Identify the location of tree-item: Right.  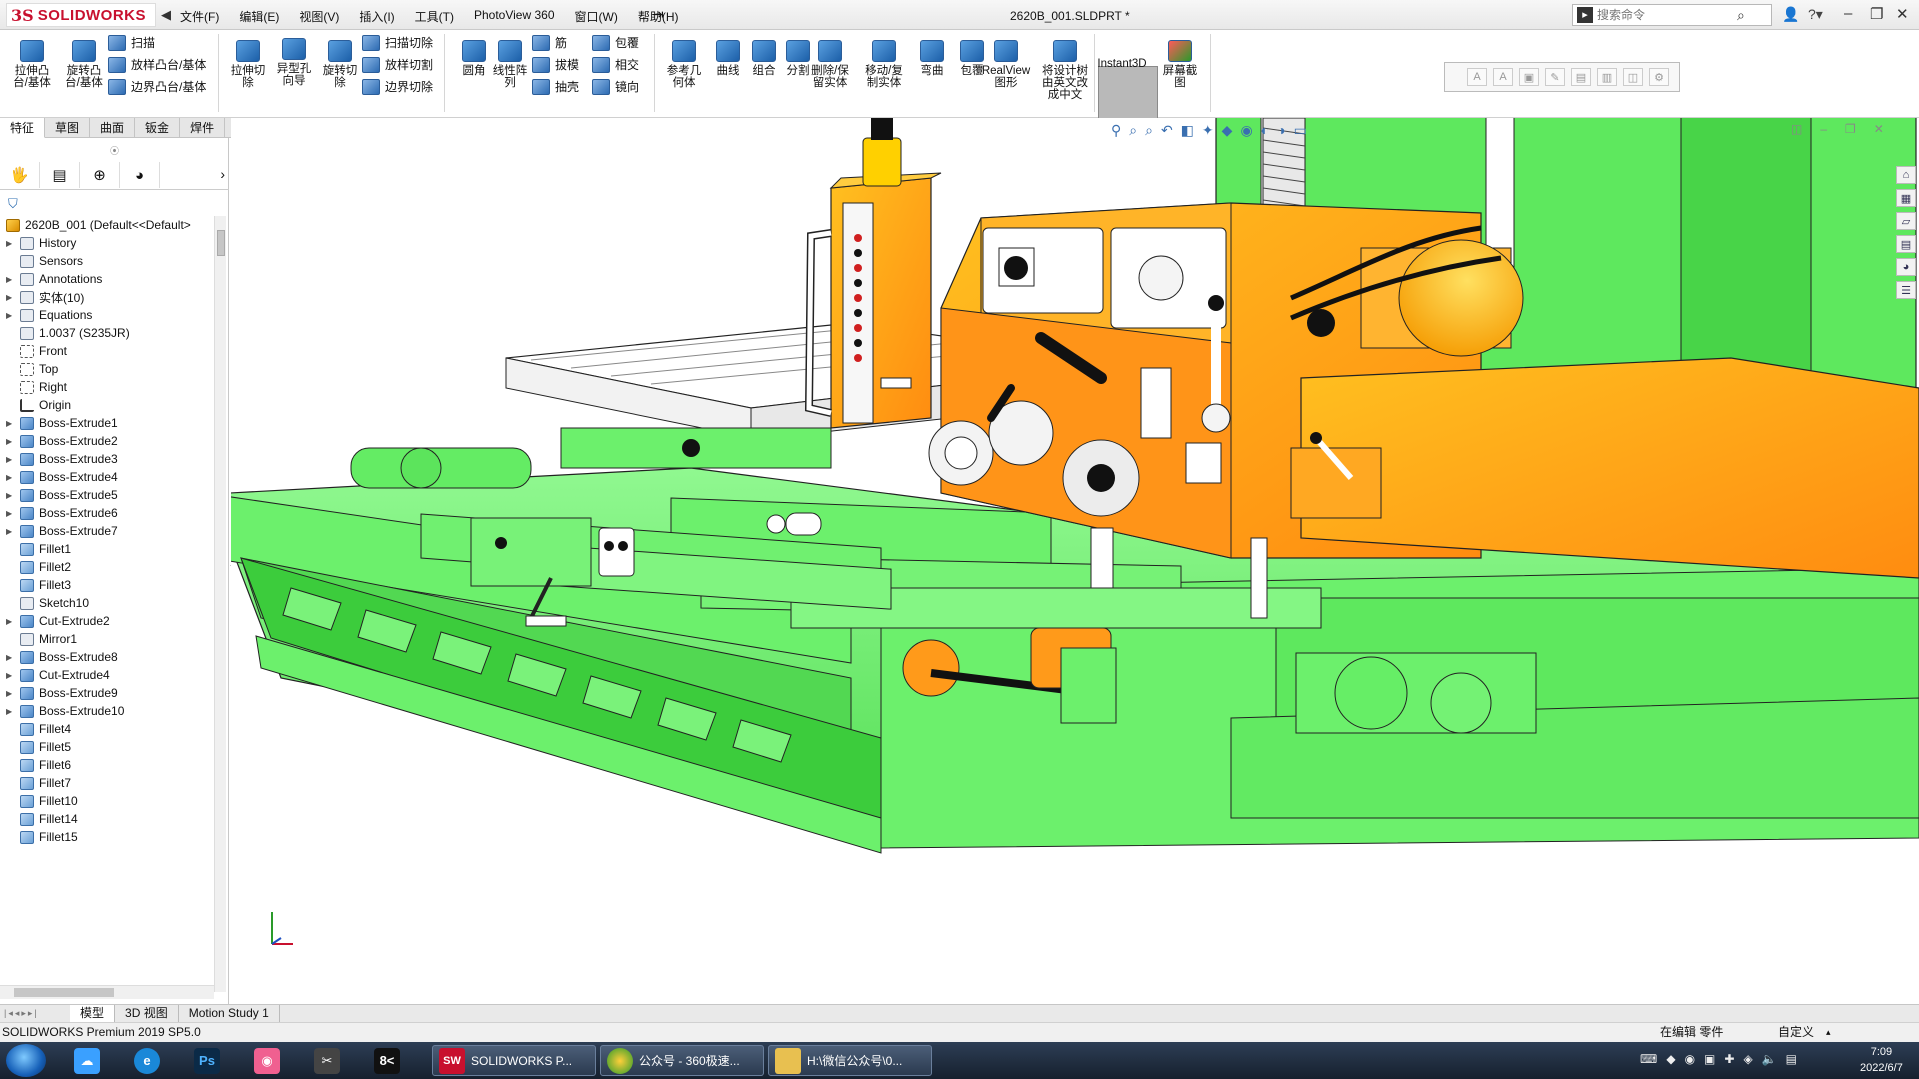
(107, 387).